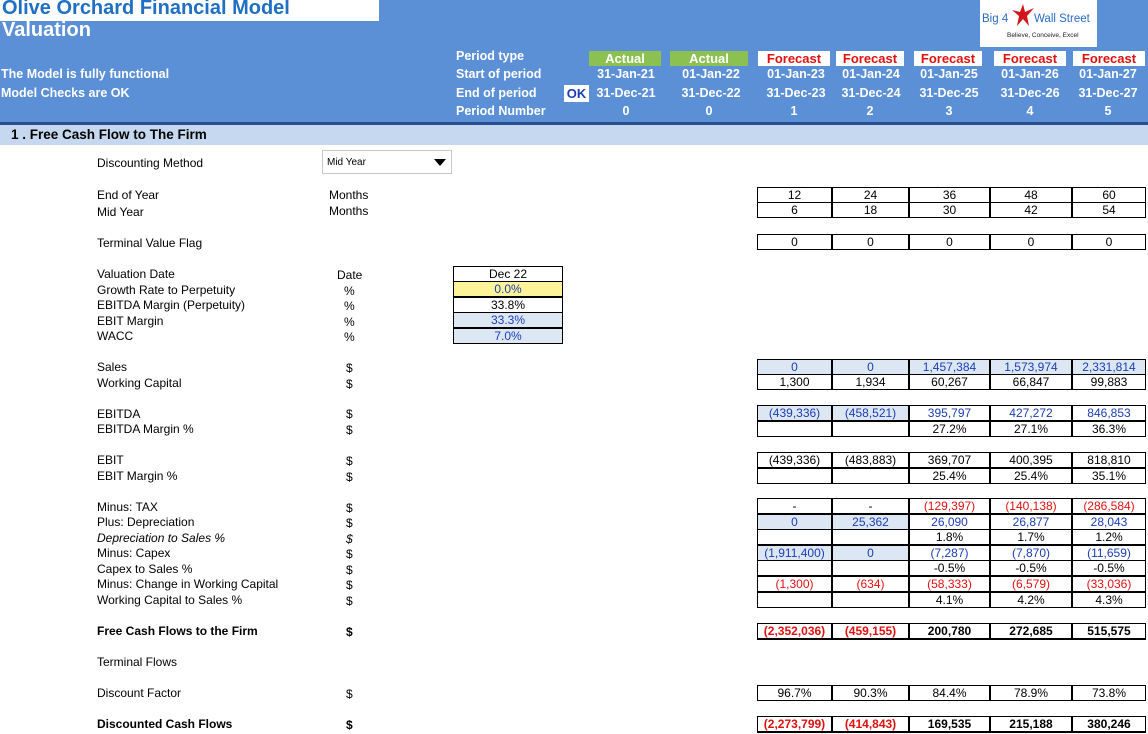 This screenshot has width=1148, height=734. Describe the element at coordinates (949, 537) in the screenshot. I see `grid-cell: 1.8%` at that location.